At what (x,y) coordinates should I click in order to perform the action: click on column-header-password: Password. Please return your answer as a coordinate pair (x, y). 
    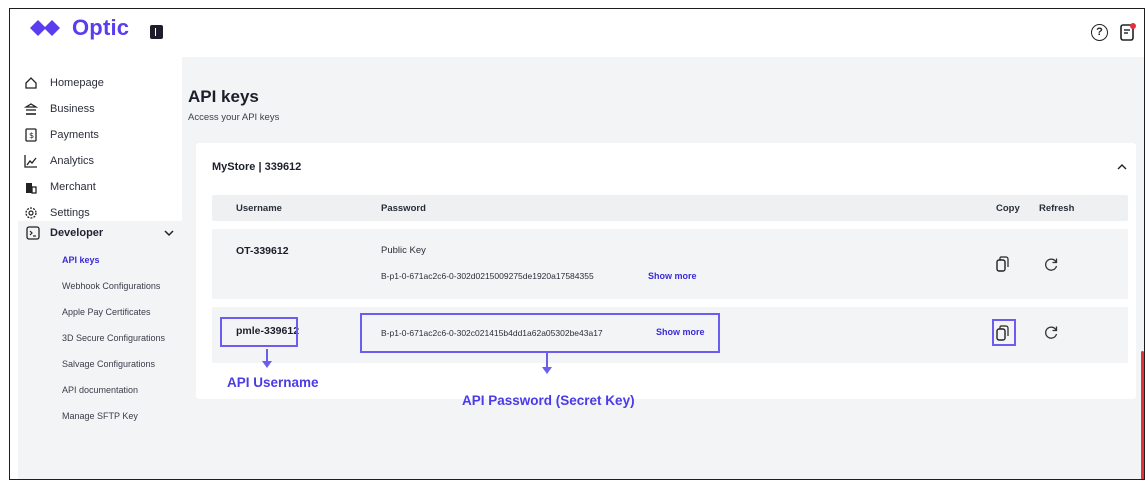
    Looking at the image, I should click on (403, 208).